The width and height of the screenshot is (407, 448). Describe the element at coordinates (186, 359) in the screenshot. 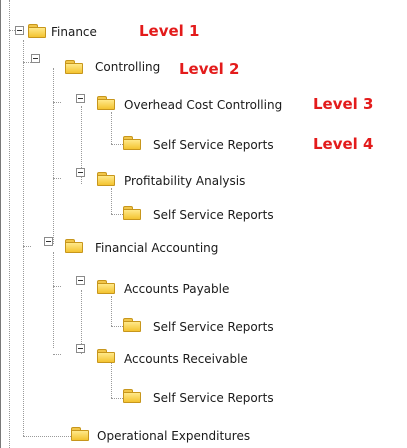

I see `tree-node-label: Accounts Receivable` at that location.